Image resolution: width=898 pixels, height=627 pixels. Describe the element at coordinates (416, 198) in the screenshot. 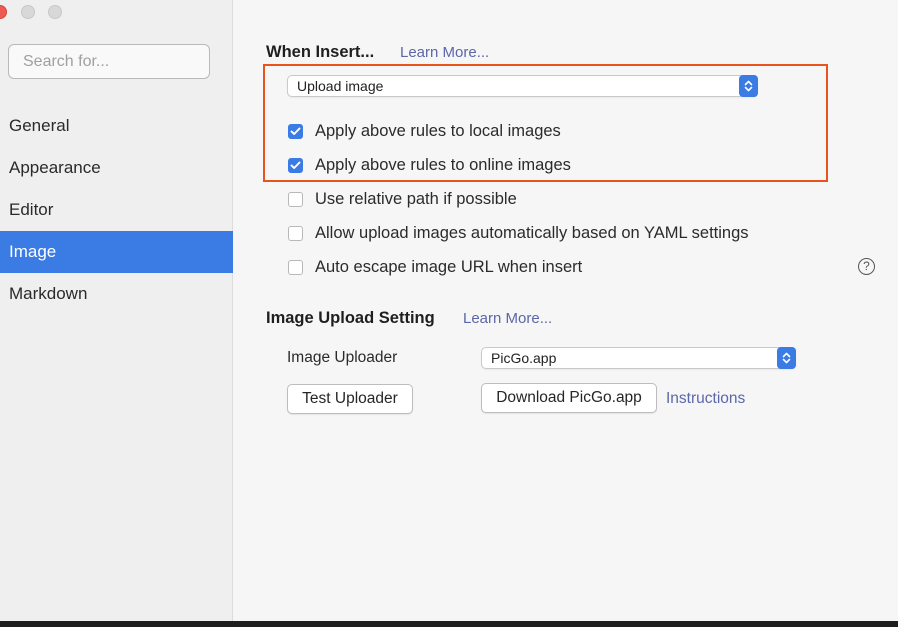

I see `option-label: Use relative path if possible` at that location.